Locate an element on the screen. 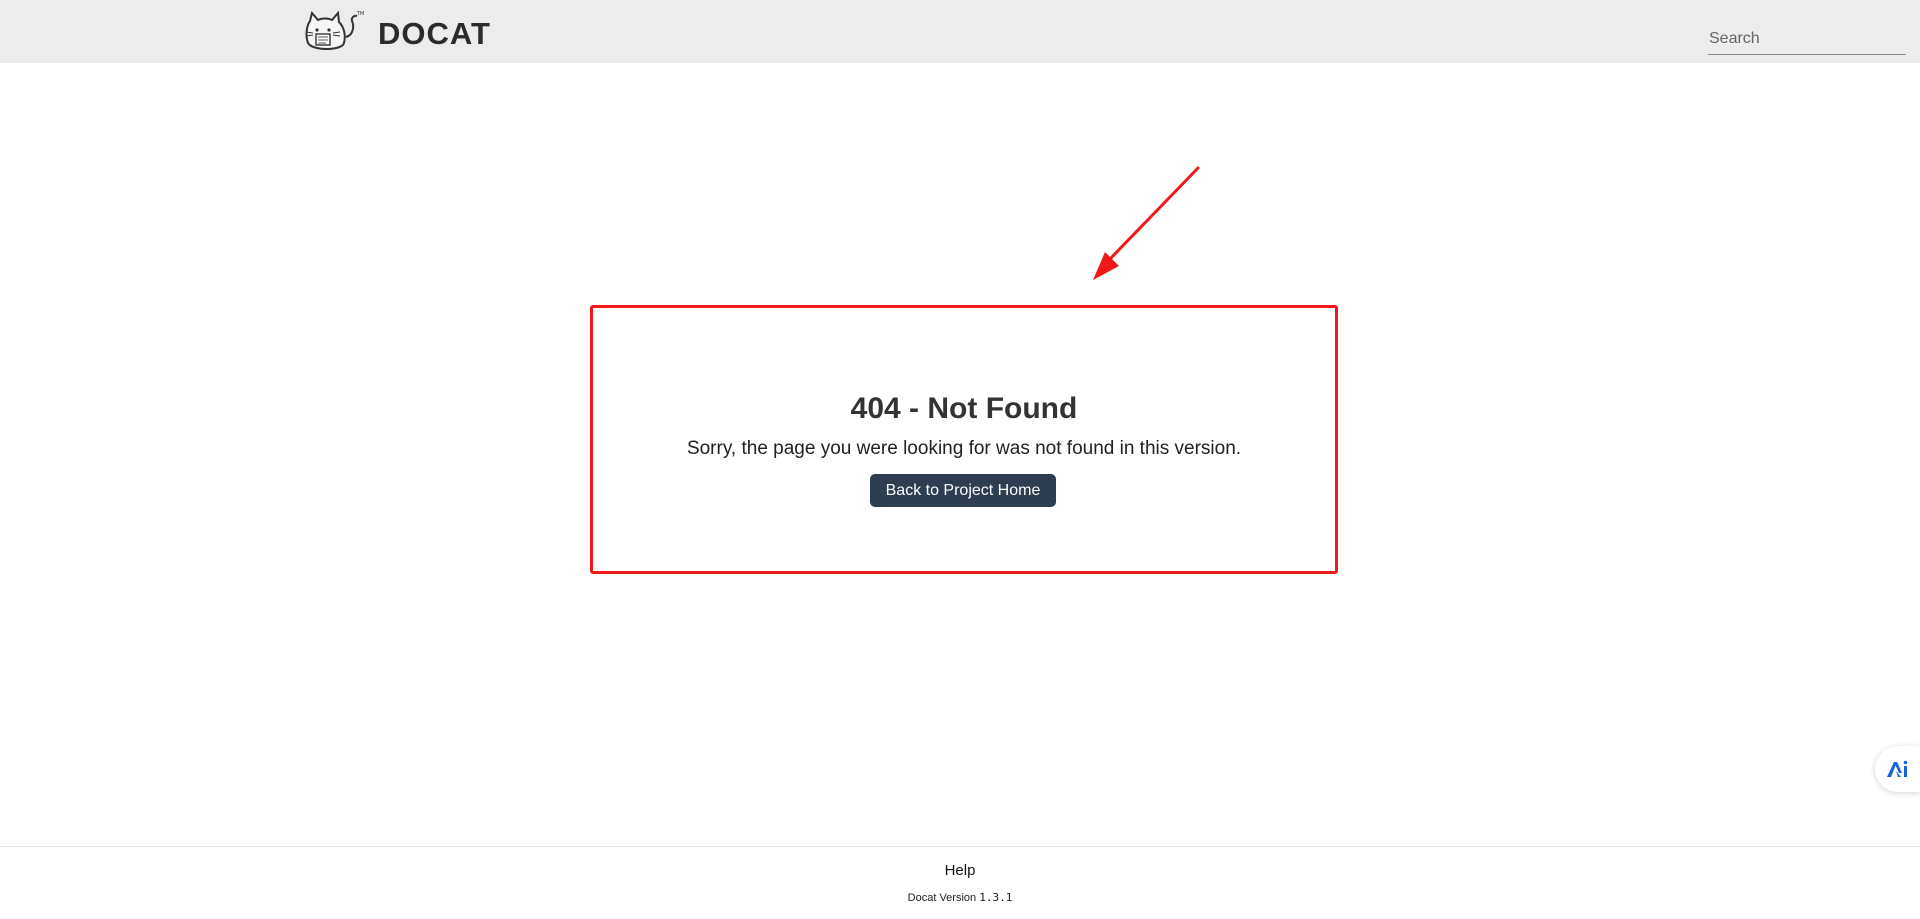 The image size is (1920, 919). home-logo-link: TM DOCAT is located at coordinates (396, 31).